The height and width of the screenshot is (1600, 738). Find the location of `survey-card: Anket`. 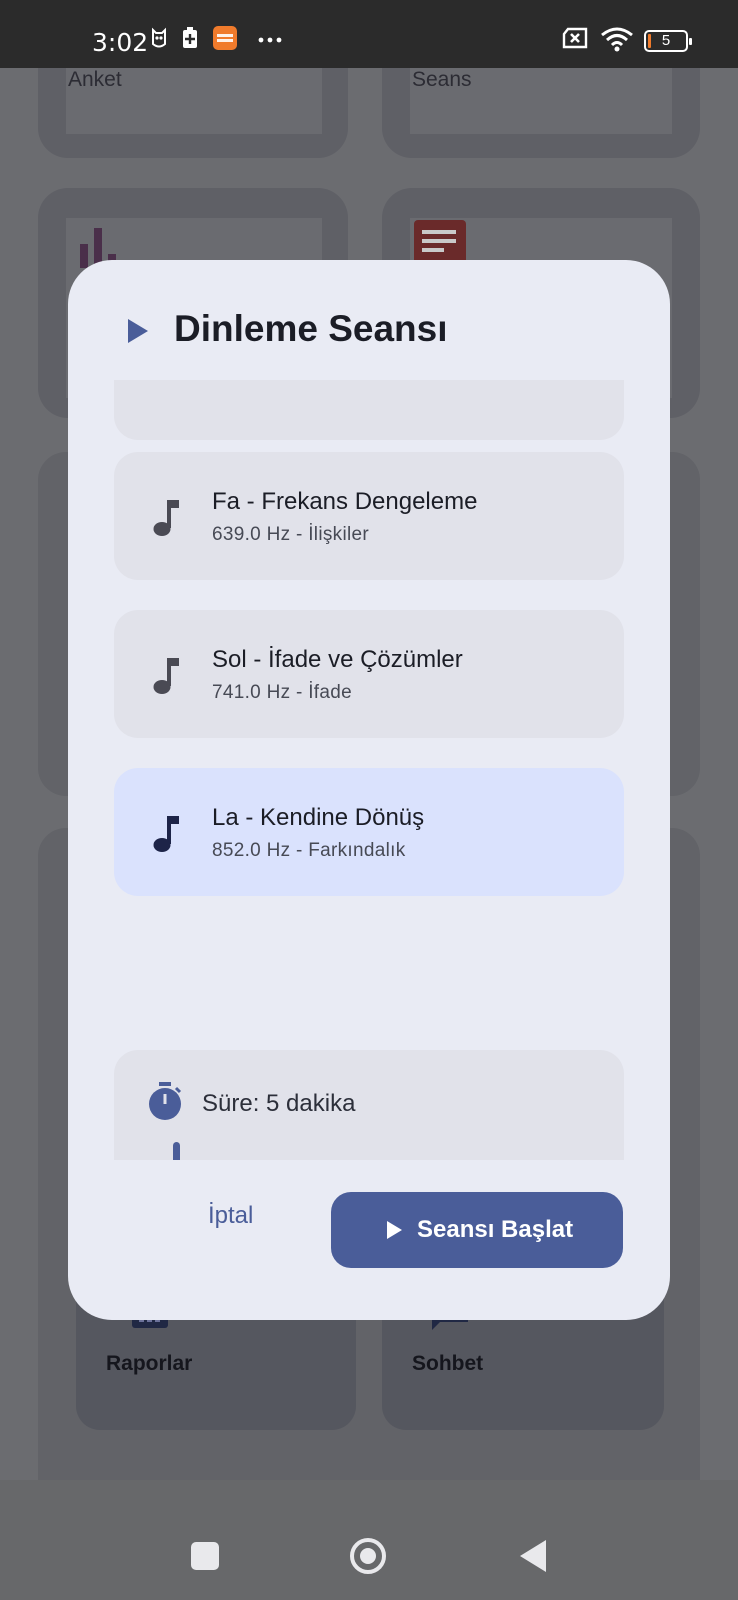

survey-card: Anket is located at coordinates (193, 113).